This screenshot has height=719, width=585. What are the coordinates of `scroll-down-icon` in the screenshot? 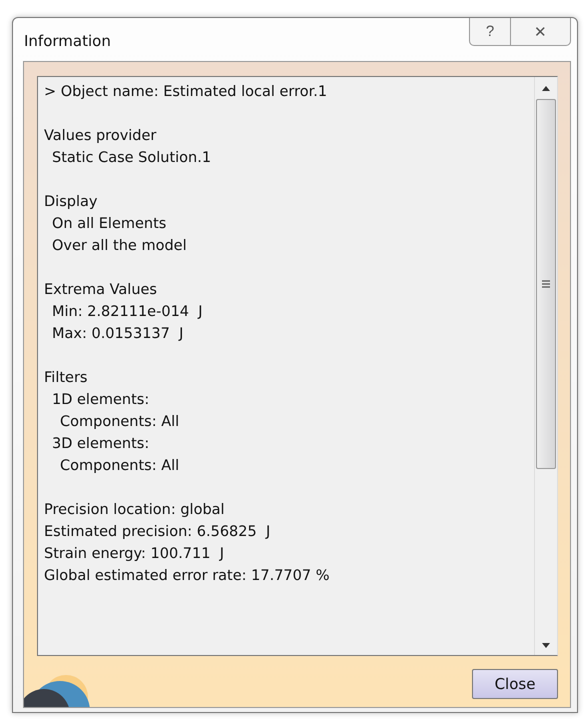 It's located at (546, 646).